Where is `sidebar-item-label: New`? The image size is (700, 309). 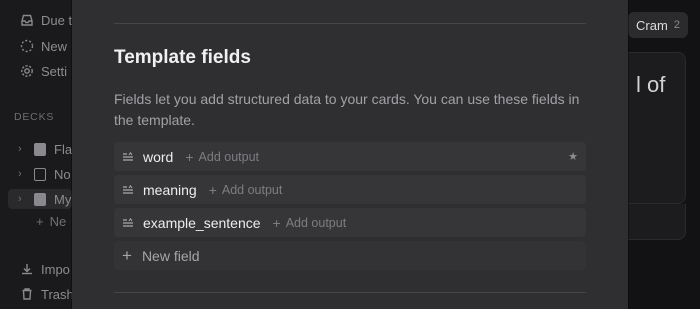
sidebar-item-label: New is located at coordinates (54, 46).